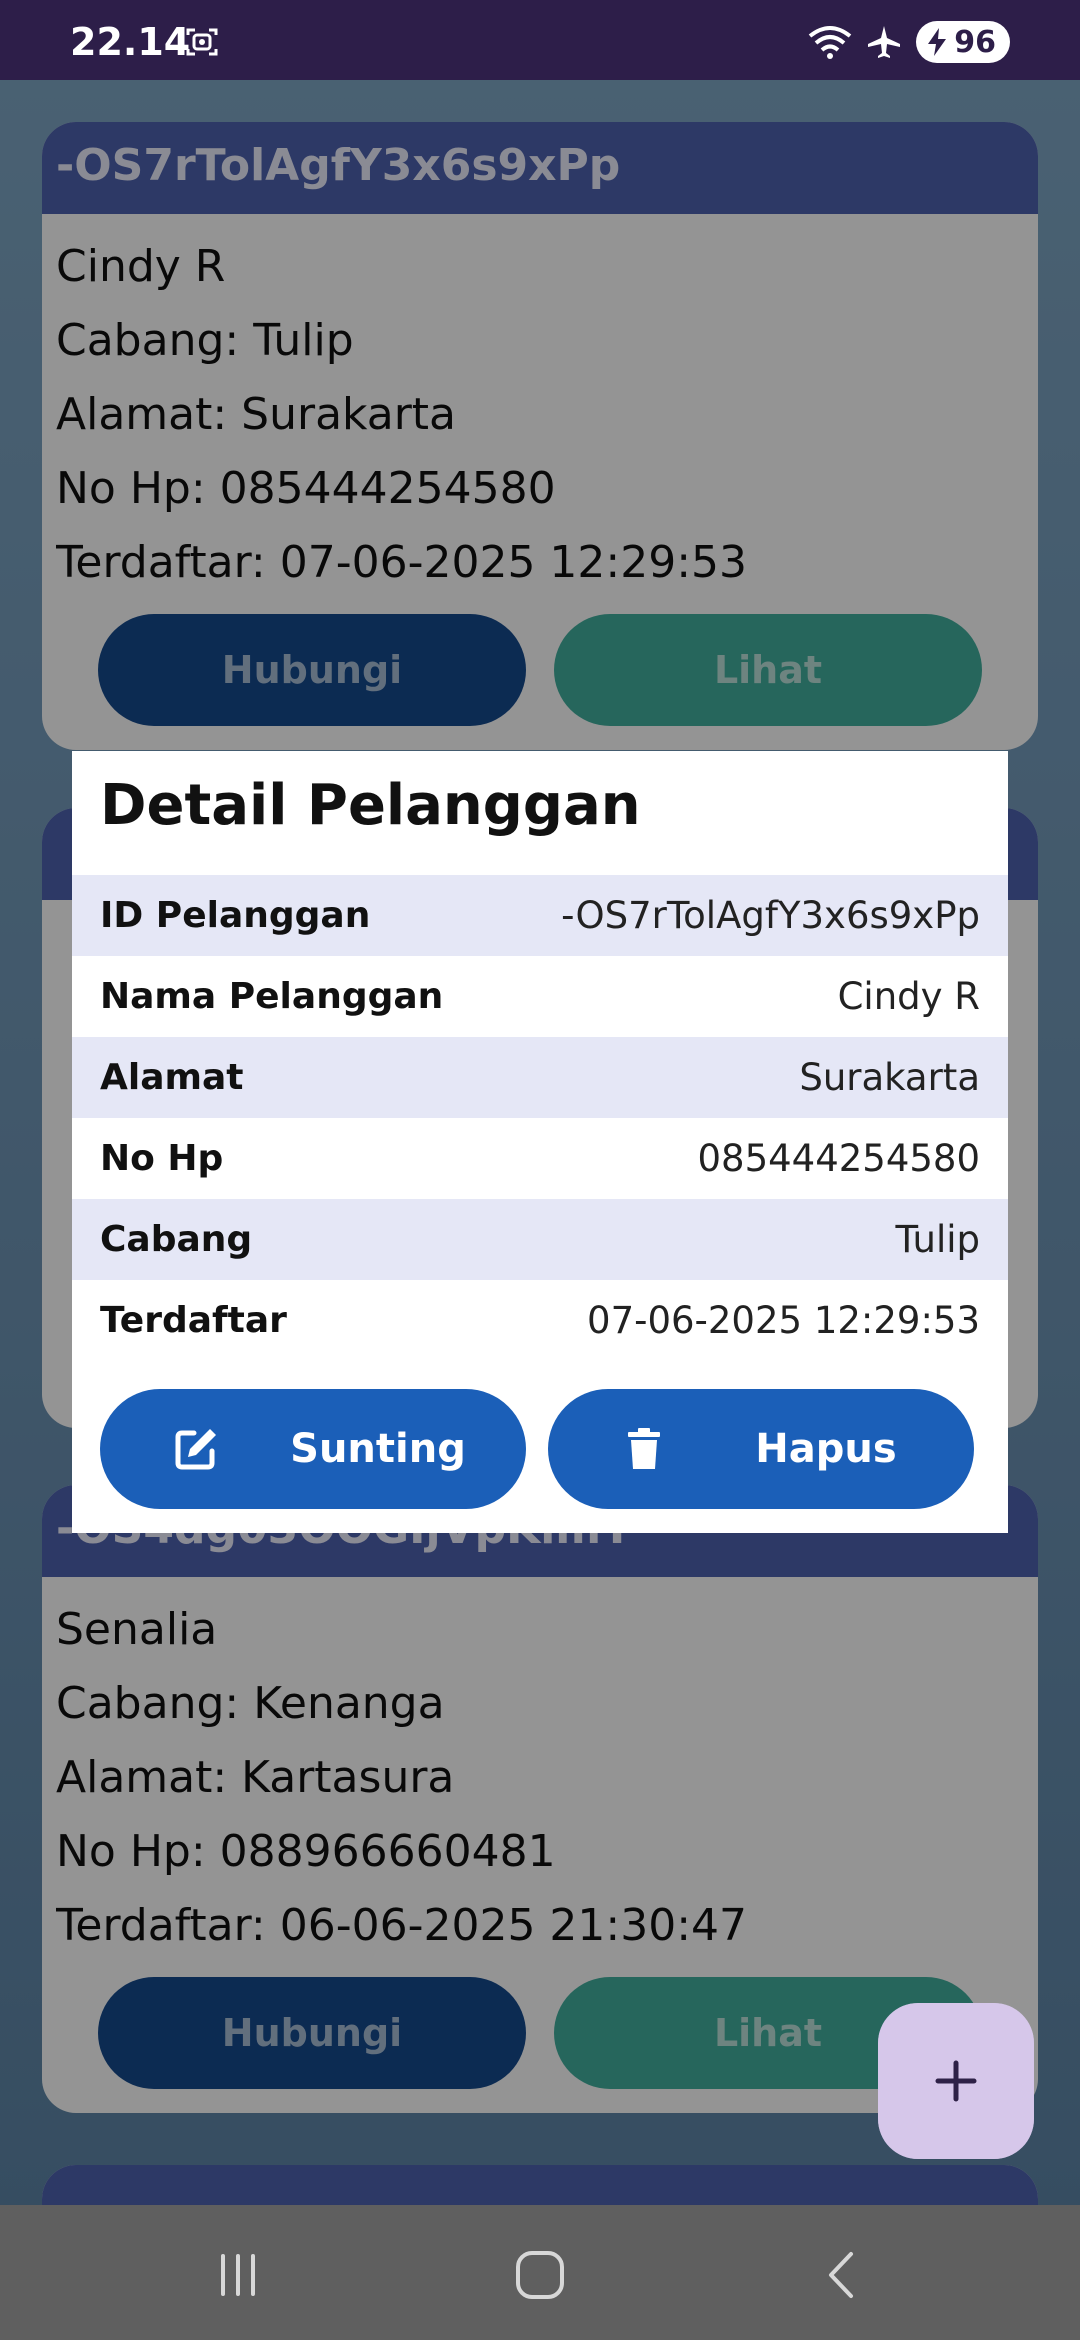 This screenshot has width=1080, height=2340. I want to click on detail-row-id: ID Pelanggan -OS7rTolAgfY3x6s9xPp, so click(540, 915).